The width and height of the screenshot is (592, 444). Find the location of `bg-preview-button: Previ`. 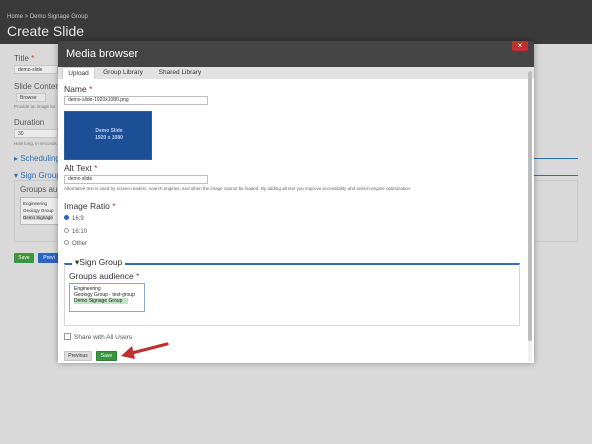

bg-preview-button: Previ is located at coordinates (49, 258).